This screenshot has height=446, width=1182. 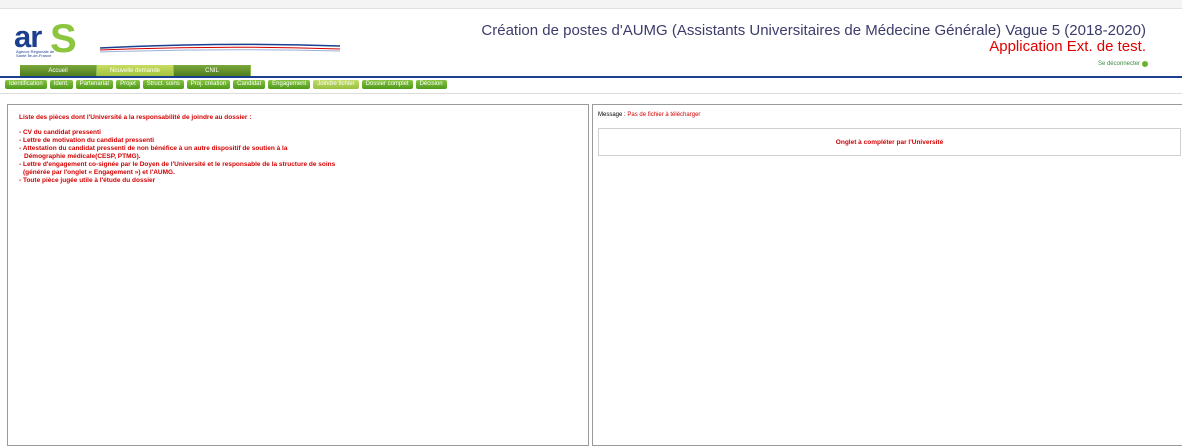 What do you see at coordinates (591, 4) in the screenshot?
I see `top-strip` at bounding box center [591, 4].